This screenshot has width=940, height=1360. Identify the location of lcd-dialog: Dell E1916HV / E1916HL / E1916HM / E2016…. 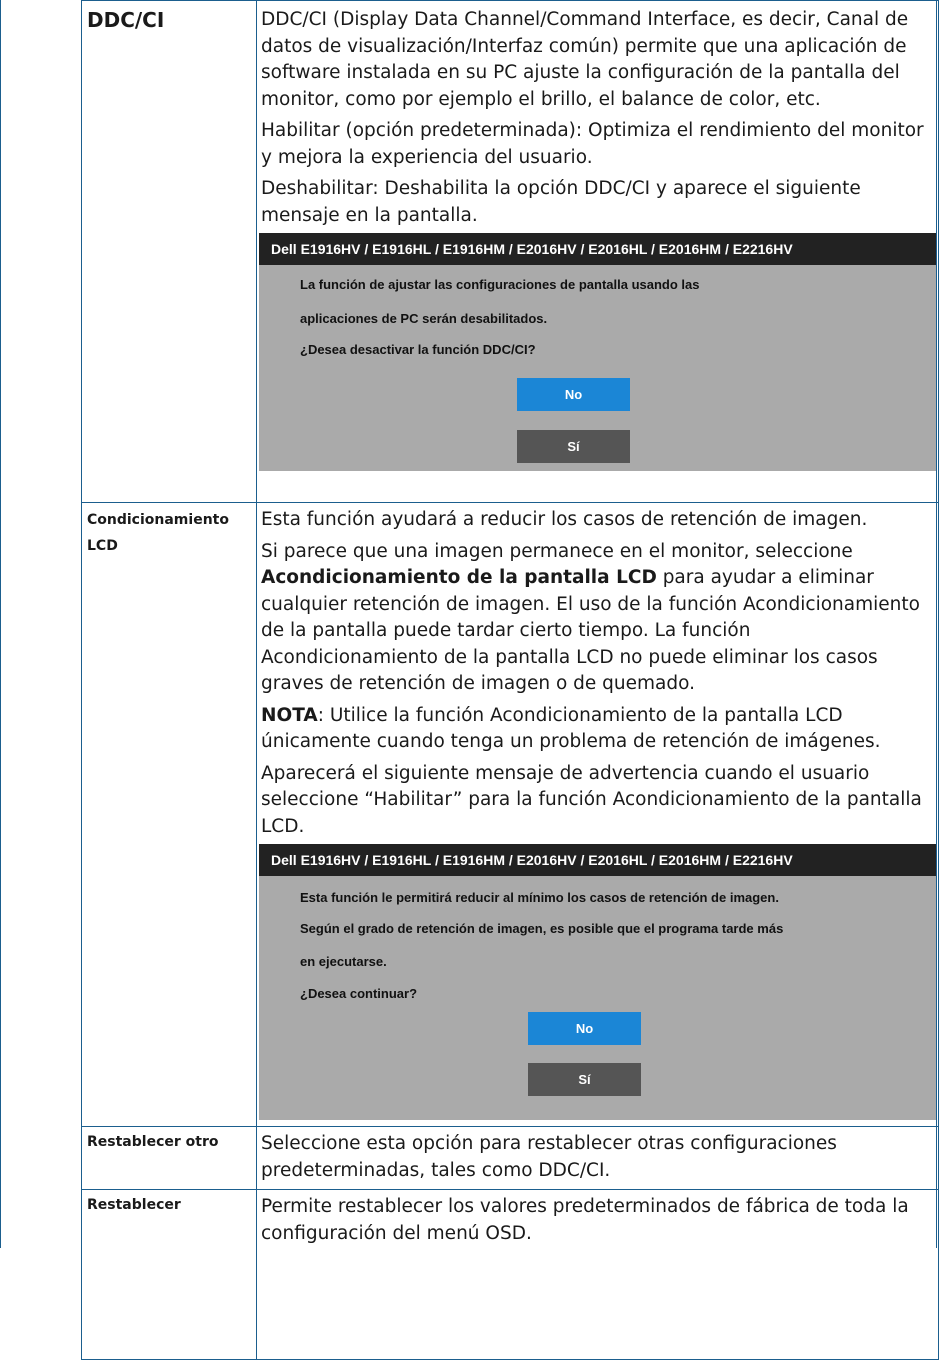
(597, 982).